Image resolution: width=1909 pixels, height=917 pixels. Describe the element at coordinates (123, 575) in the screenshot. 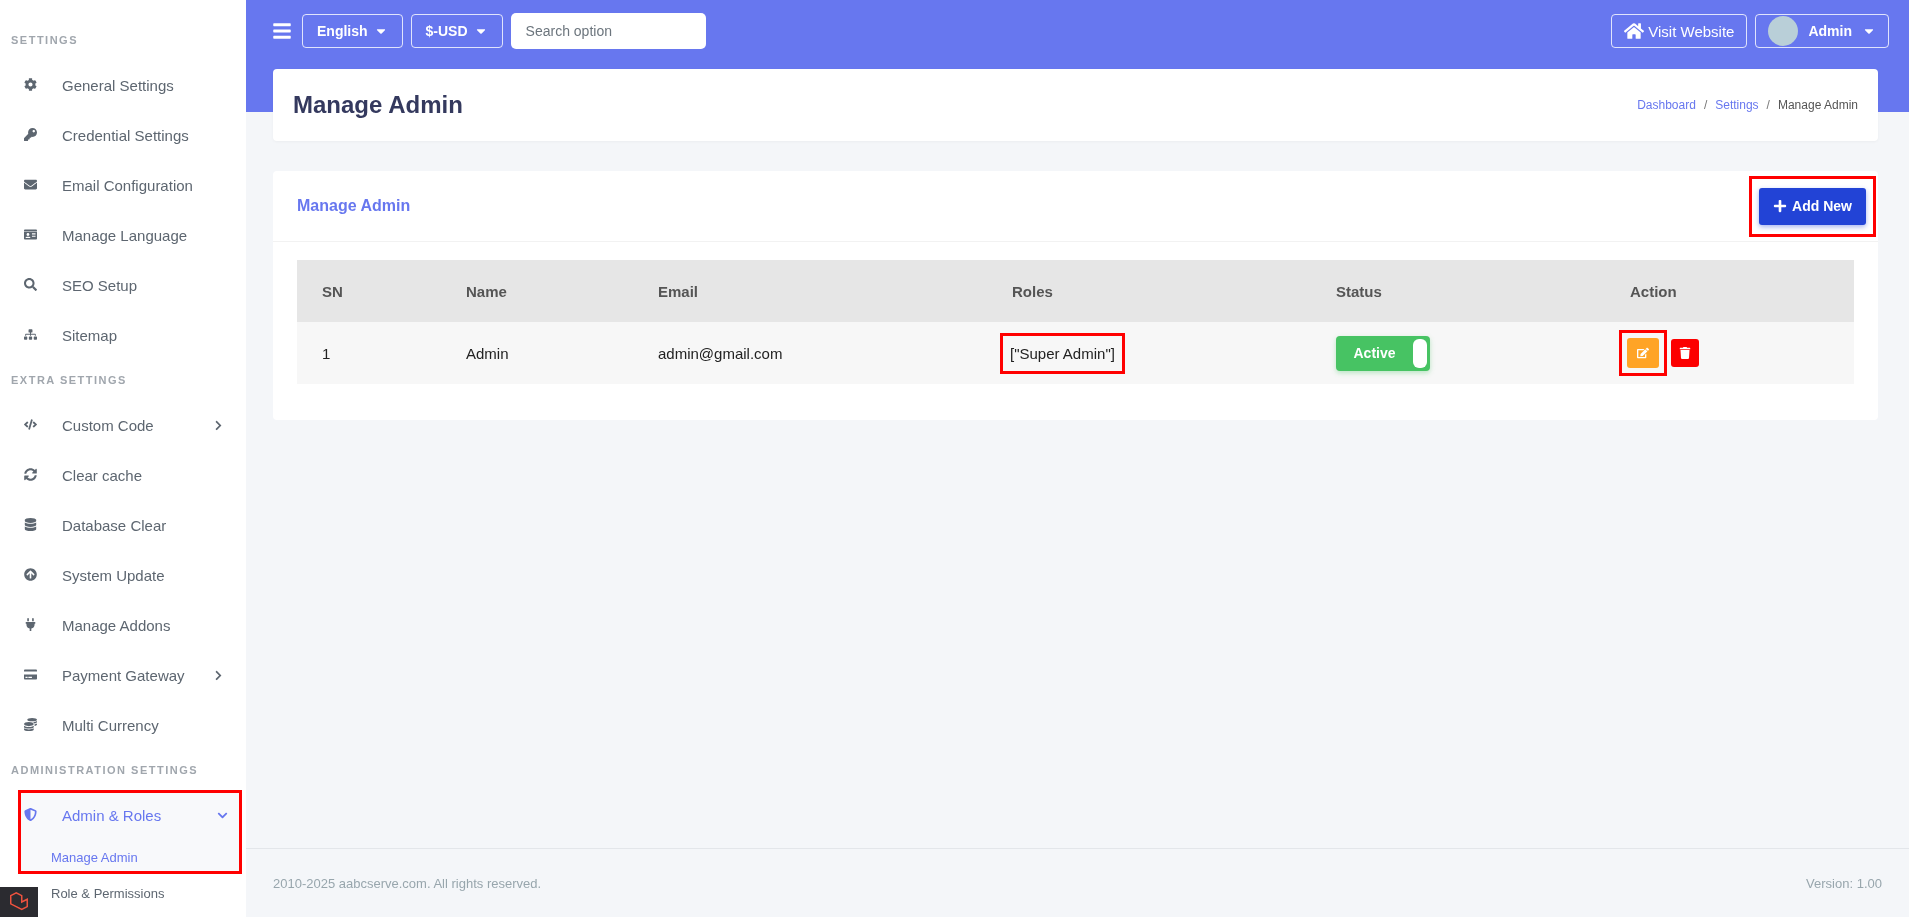

I see `sidebar-item: System Update` at that location.